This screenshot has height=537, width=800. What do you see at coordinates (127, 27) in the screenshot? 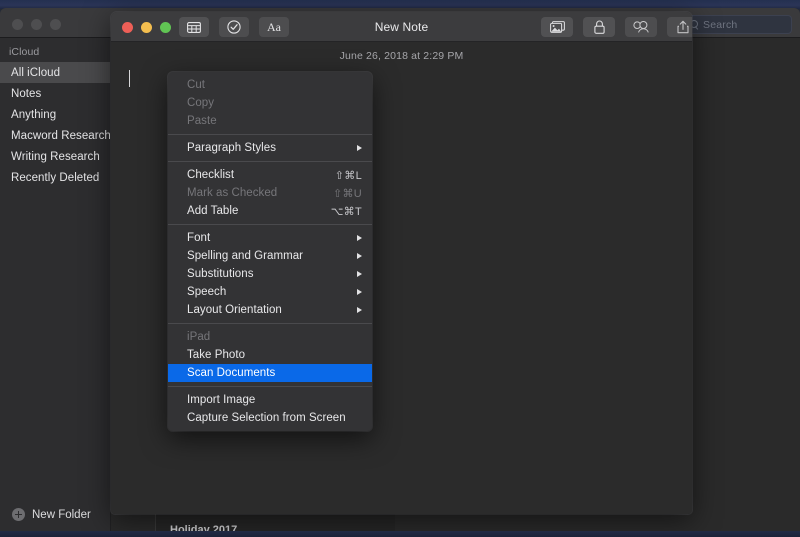
I see `close-button` at bounding box center [127, 27].